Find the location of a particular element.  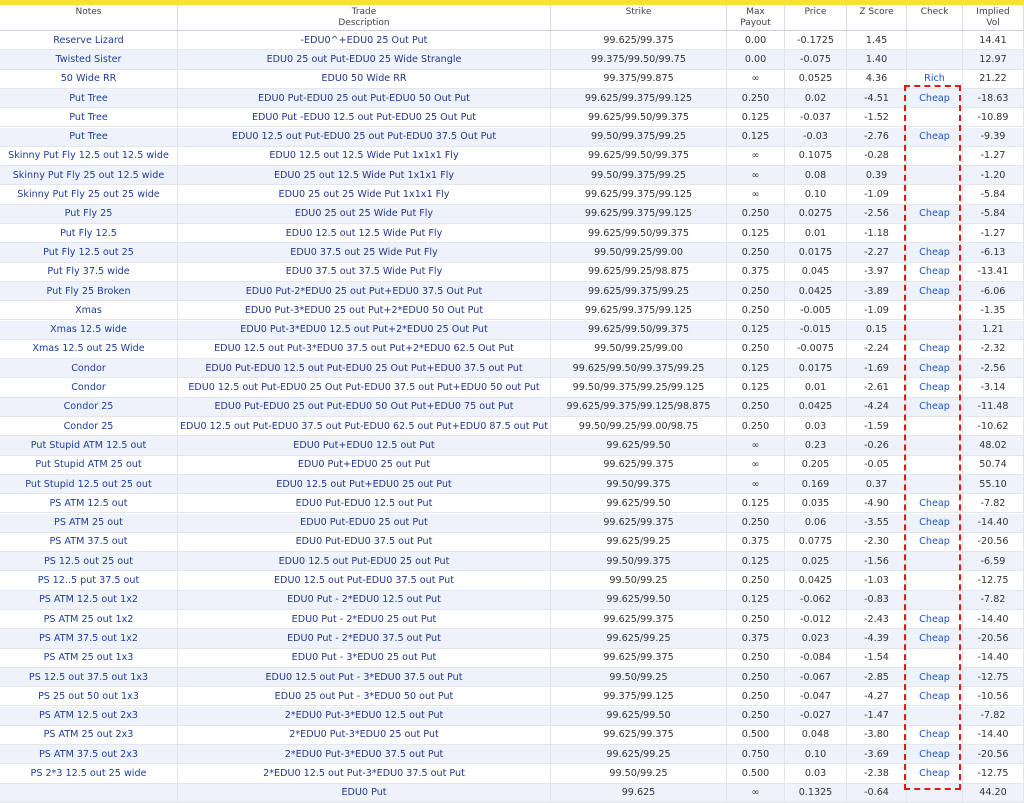

header-notes: Notes is located at coordinates (89, 18).